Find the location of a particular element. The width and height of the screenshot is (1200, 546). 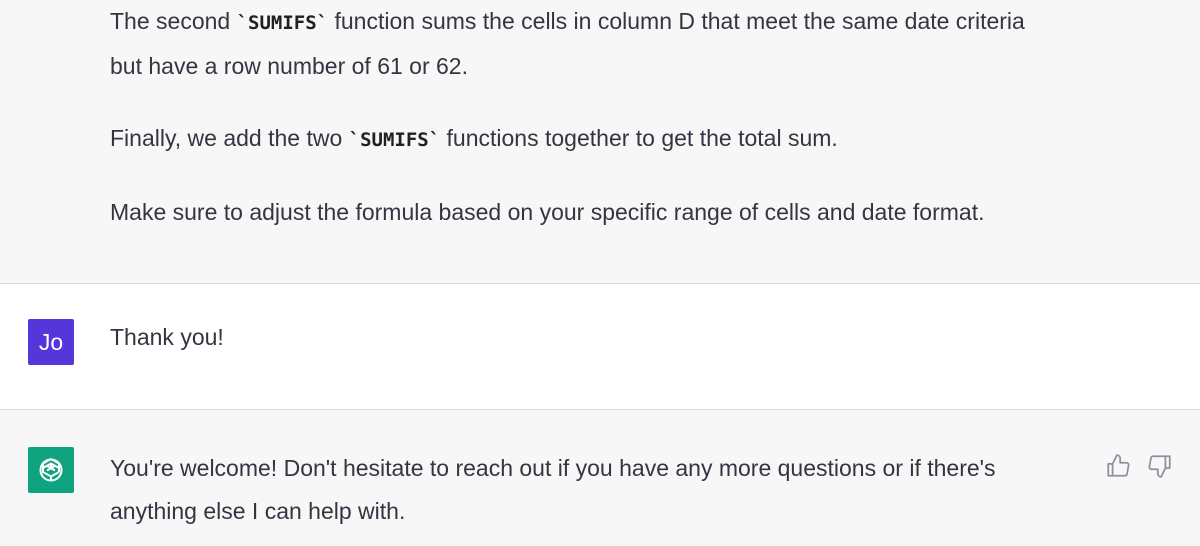

user-avatar: Jo is located at coordinates (51, 342).